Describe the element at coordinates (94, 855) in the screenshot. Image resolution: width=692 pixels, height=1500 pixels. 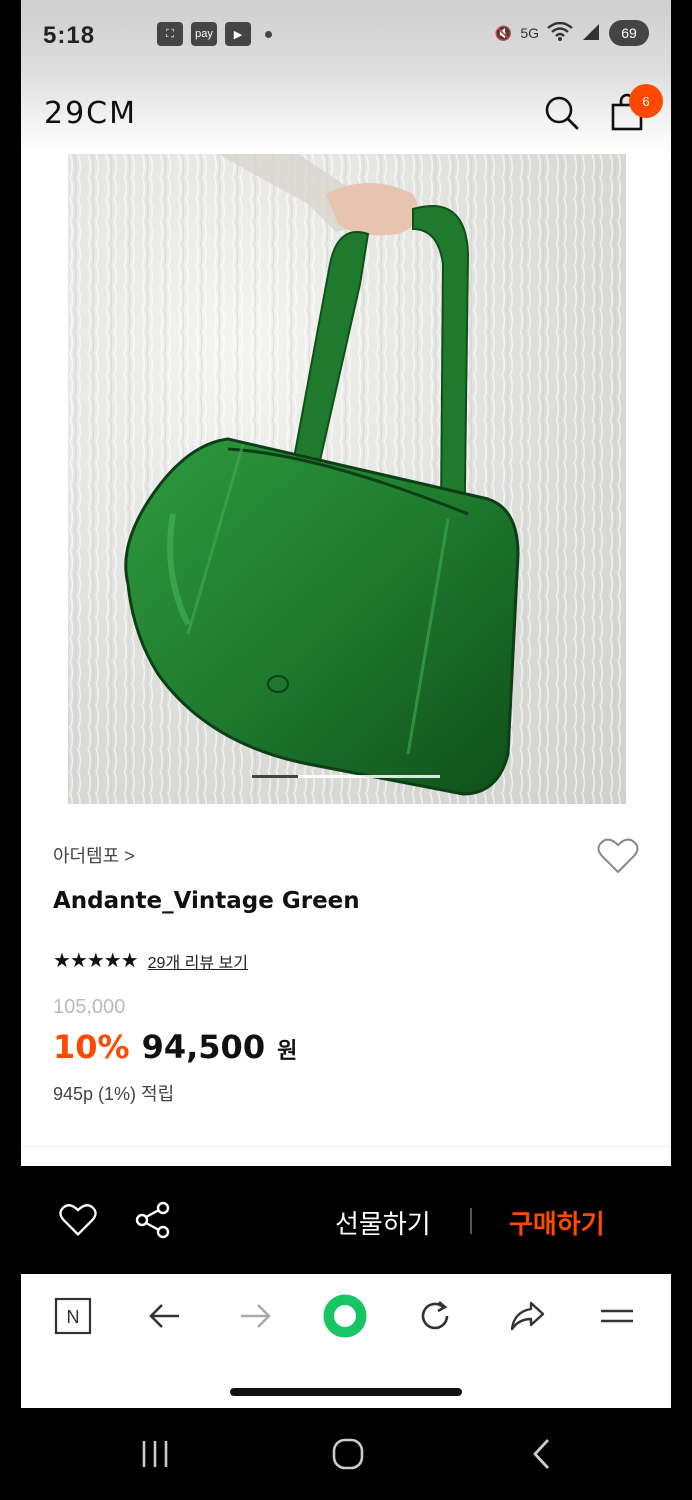
I see `brand-link: 아더템포 >` at that location.